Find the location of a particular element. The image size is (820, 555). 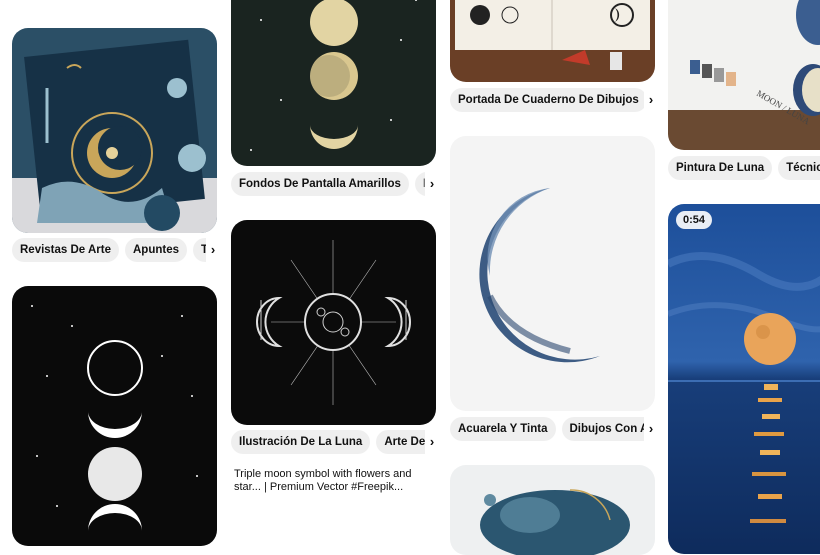

pin-video-moon-sea is located at coordinates (744, 379).